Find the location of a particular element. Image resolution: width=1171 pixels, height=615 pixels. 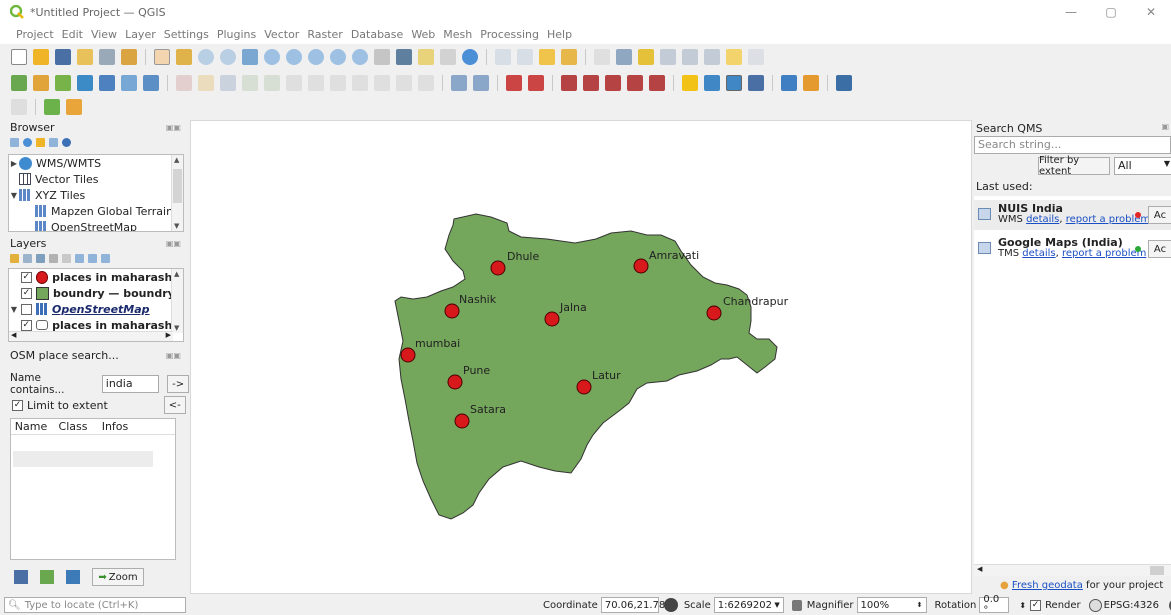

help-book-icon is located at coordinates (844, 83).